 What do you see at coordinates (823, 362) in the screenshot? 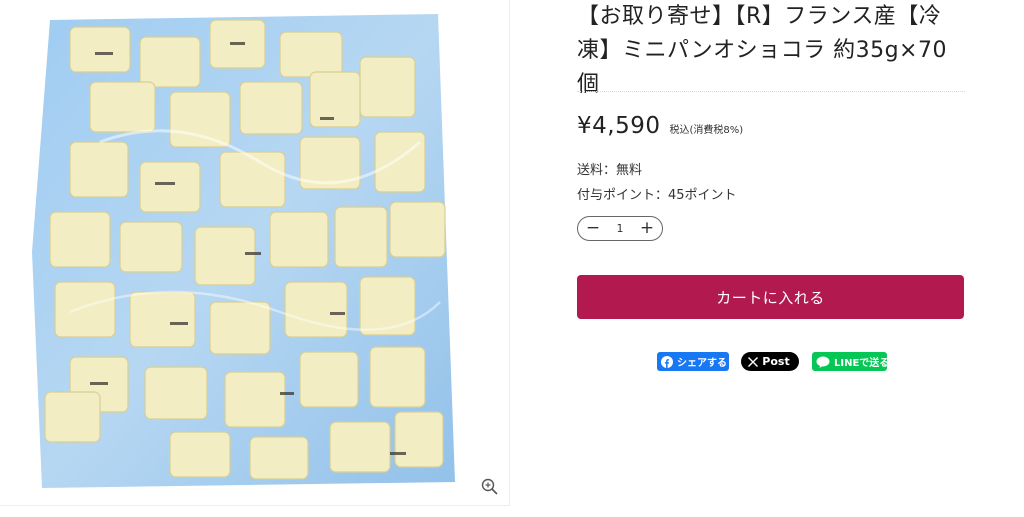
I see `line-icon` at bounding box center [823, 362].